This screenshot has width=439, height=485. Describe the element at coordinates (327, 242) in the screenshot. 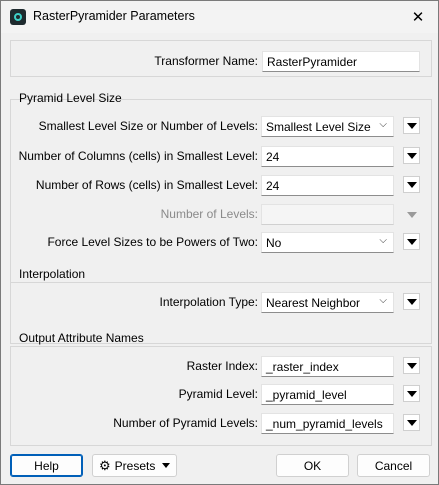

I see `powers-of-two-select: No ⌵` at that location.